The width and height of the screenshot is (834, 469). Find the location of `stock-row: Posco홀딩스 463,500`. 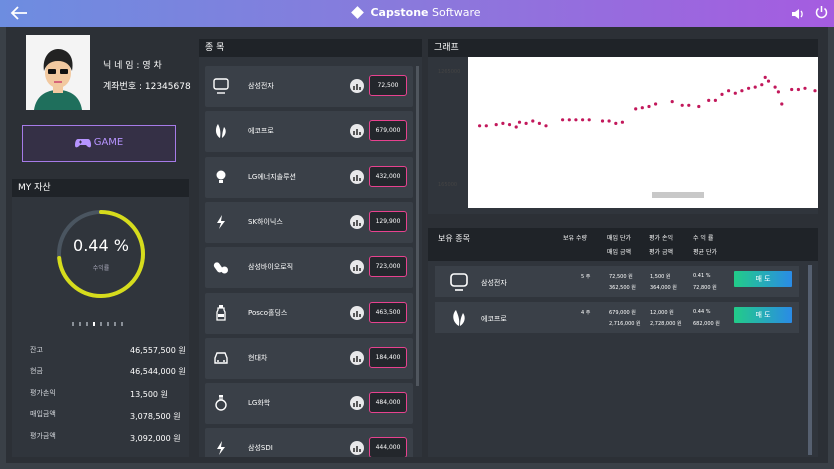

stock-row: Posco홀딩스 463,500 is located at coordinates (309, 313).